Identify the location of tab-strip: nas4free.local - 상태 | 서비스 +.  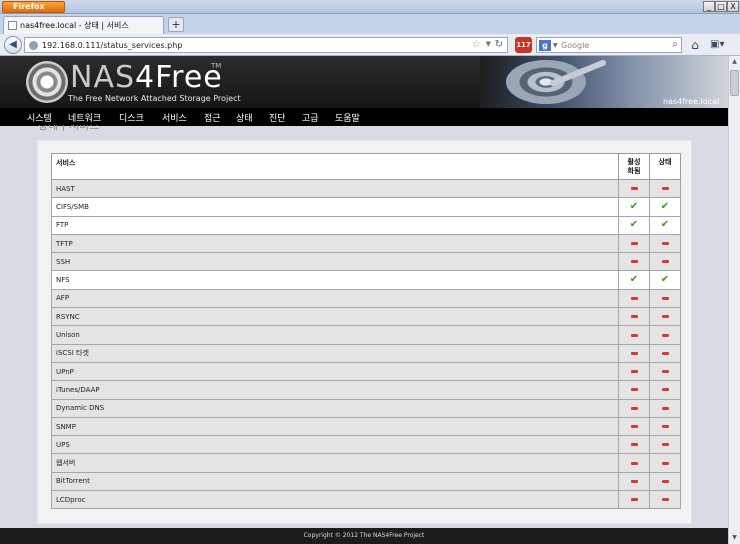
(370, 24).